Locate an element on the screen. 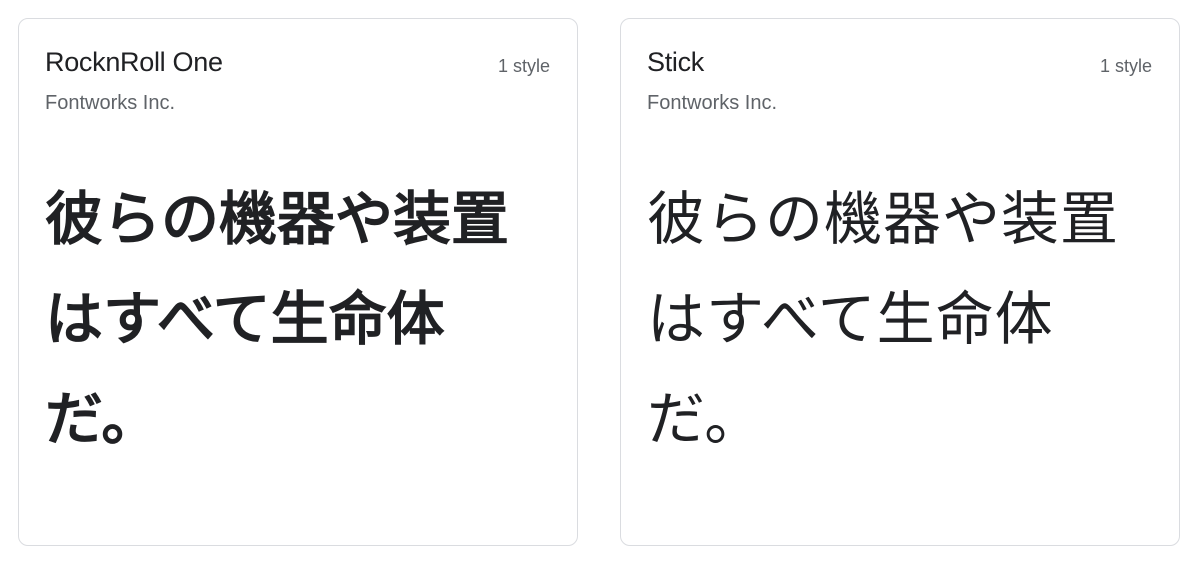 This screenshot has height=566, width=1200. font-family-name: RocknRoll One is located at coordinates (134, 62).